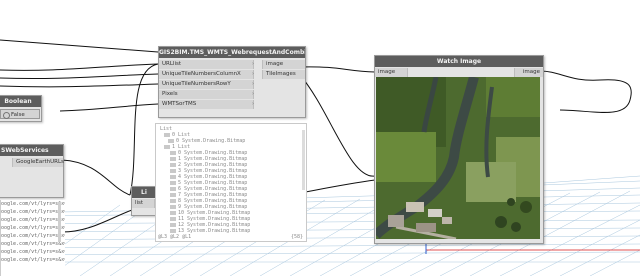  What do you see at coordinates (31, 150) in the screenshot?
I see `webservices-node-title: SWebServices` at bounding box center [31, 150].